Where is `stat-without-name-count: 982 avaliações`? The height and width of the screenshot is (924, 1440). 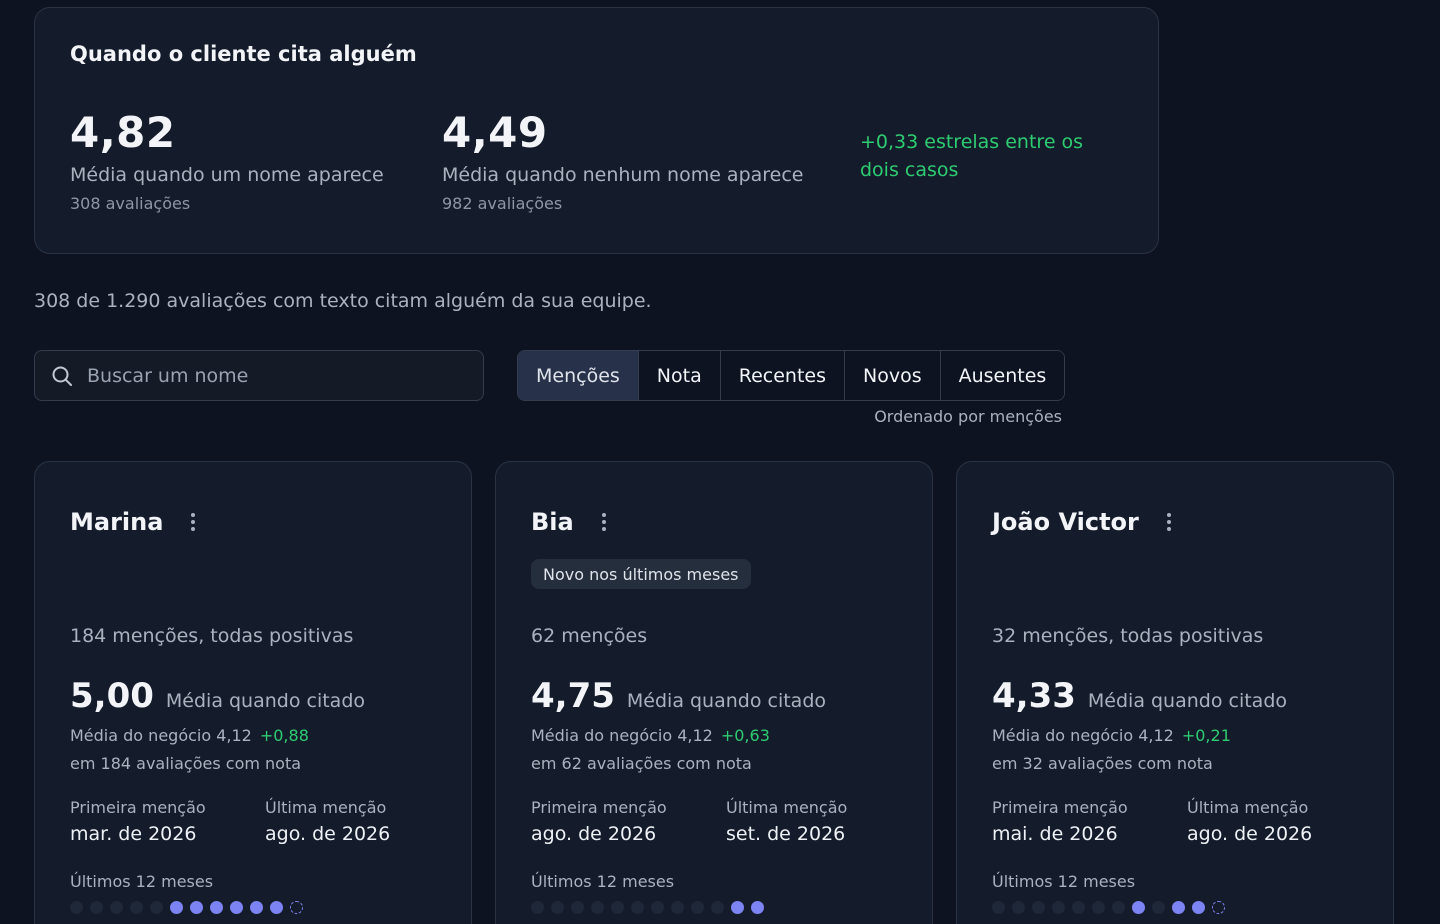 stat-without-name-count: 982 avaliações is located at coordinates (502, 203).